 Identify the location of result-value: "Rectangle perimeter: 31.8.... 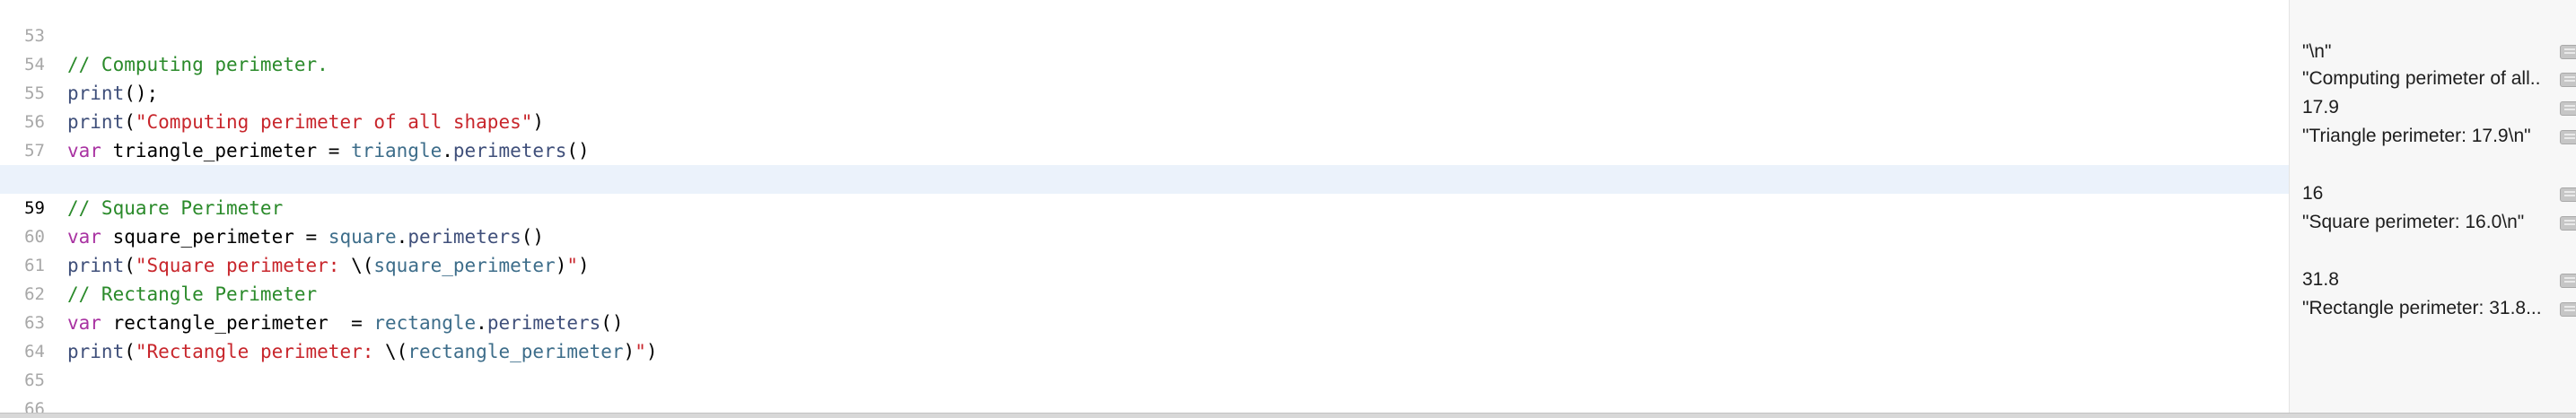
(2421, 308).